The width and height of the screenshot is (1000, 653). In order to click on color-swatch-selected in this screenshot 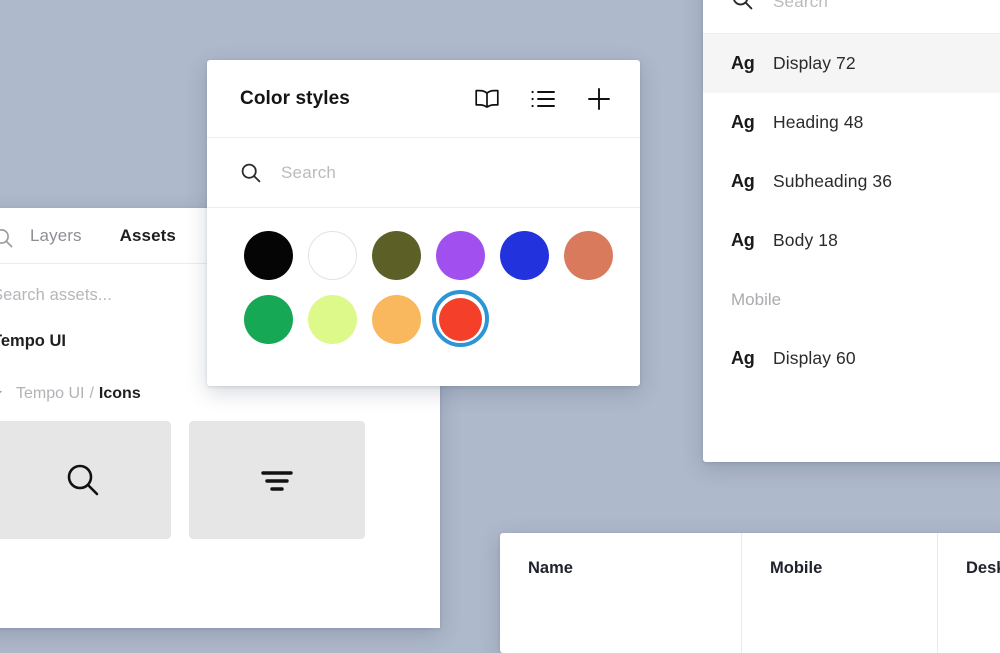, I will do `click(466, 318)`.